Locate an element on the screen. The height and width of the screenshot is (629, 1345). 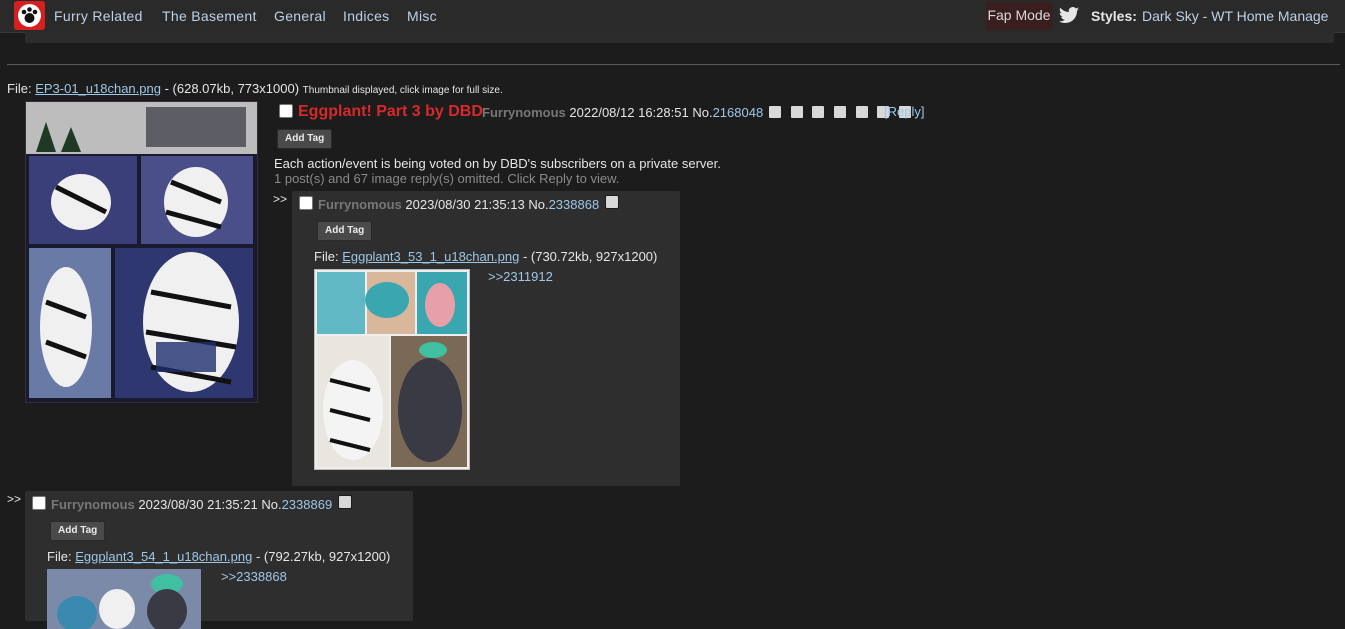
site-logo-paw-icon is located at coordinates (29, 15).